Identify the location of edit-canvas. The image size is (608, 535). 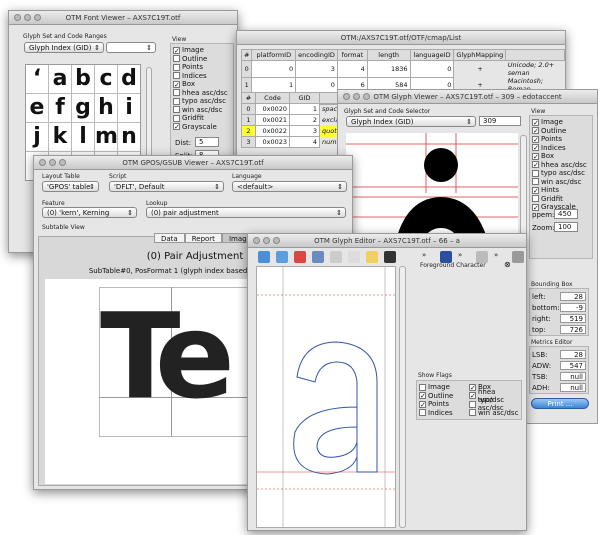
(326, 397).